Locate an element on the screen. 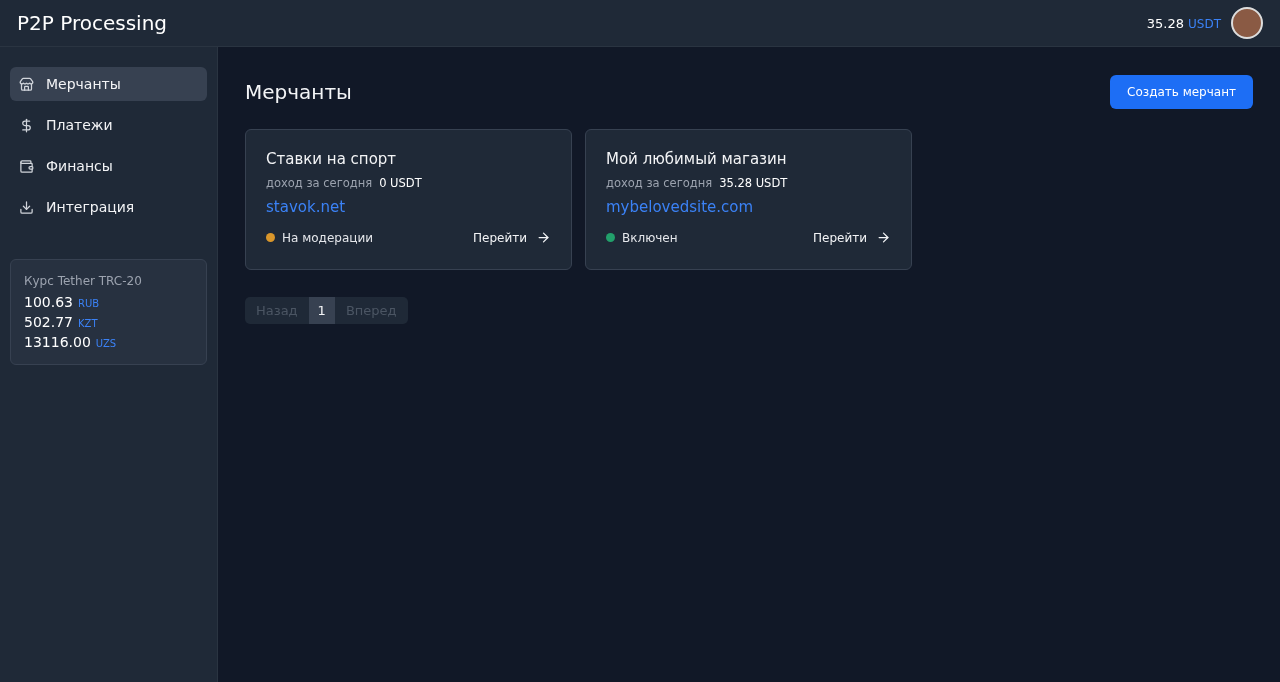  income-value: 35.28 USDT is located at coordinates (753, 183).